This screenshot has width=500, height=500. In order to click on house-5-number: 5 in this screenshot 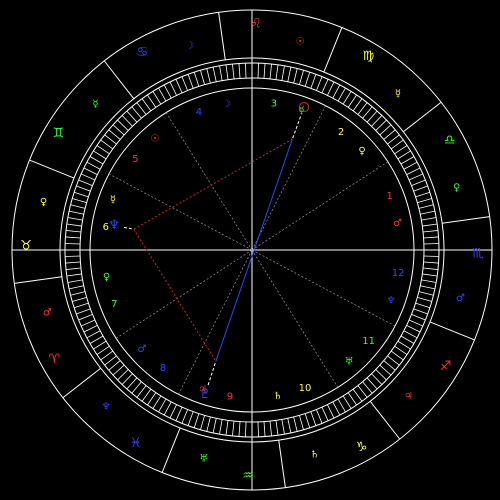, I will do `click(135, 159)`.